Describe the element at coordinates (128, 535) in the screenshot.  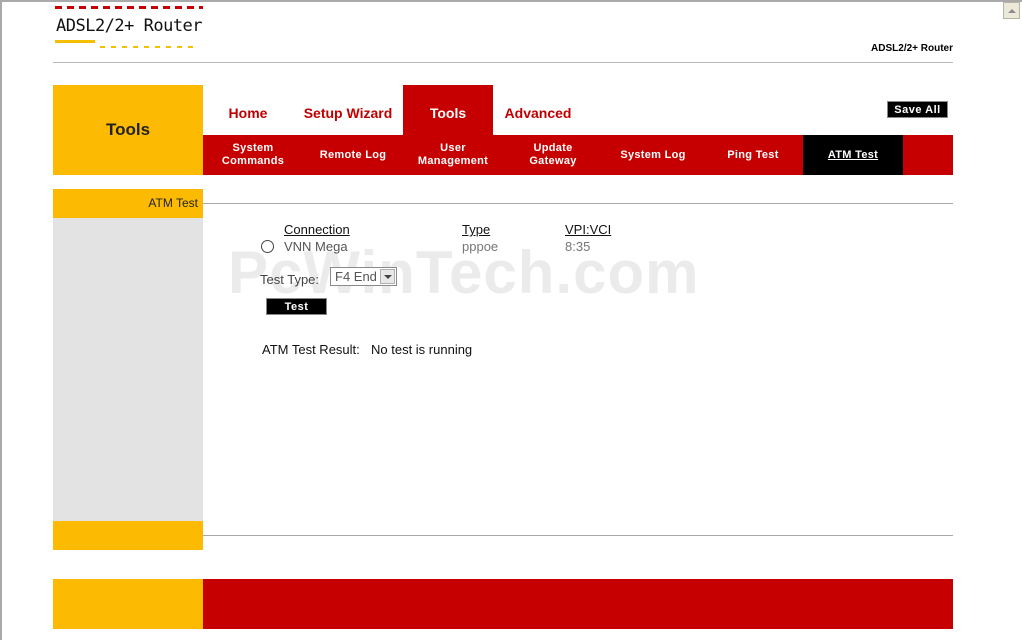
I see `sidebar-footer` at that location.